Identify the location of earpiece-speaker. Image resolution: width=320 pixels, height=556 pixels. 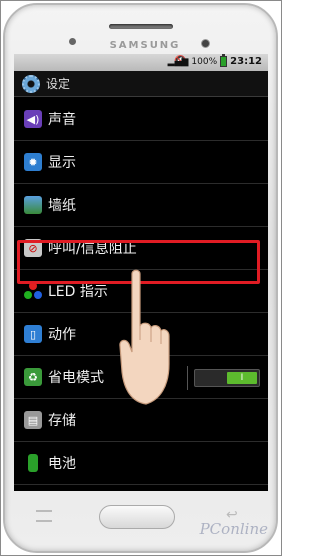
(141, 26).